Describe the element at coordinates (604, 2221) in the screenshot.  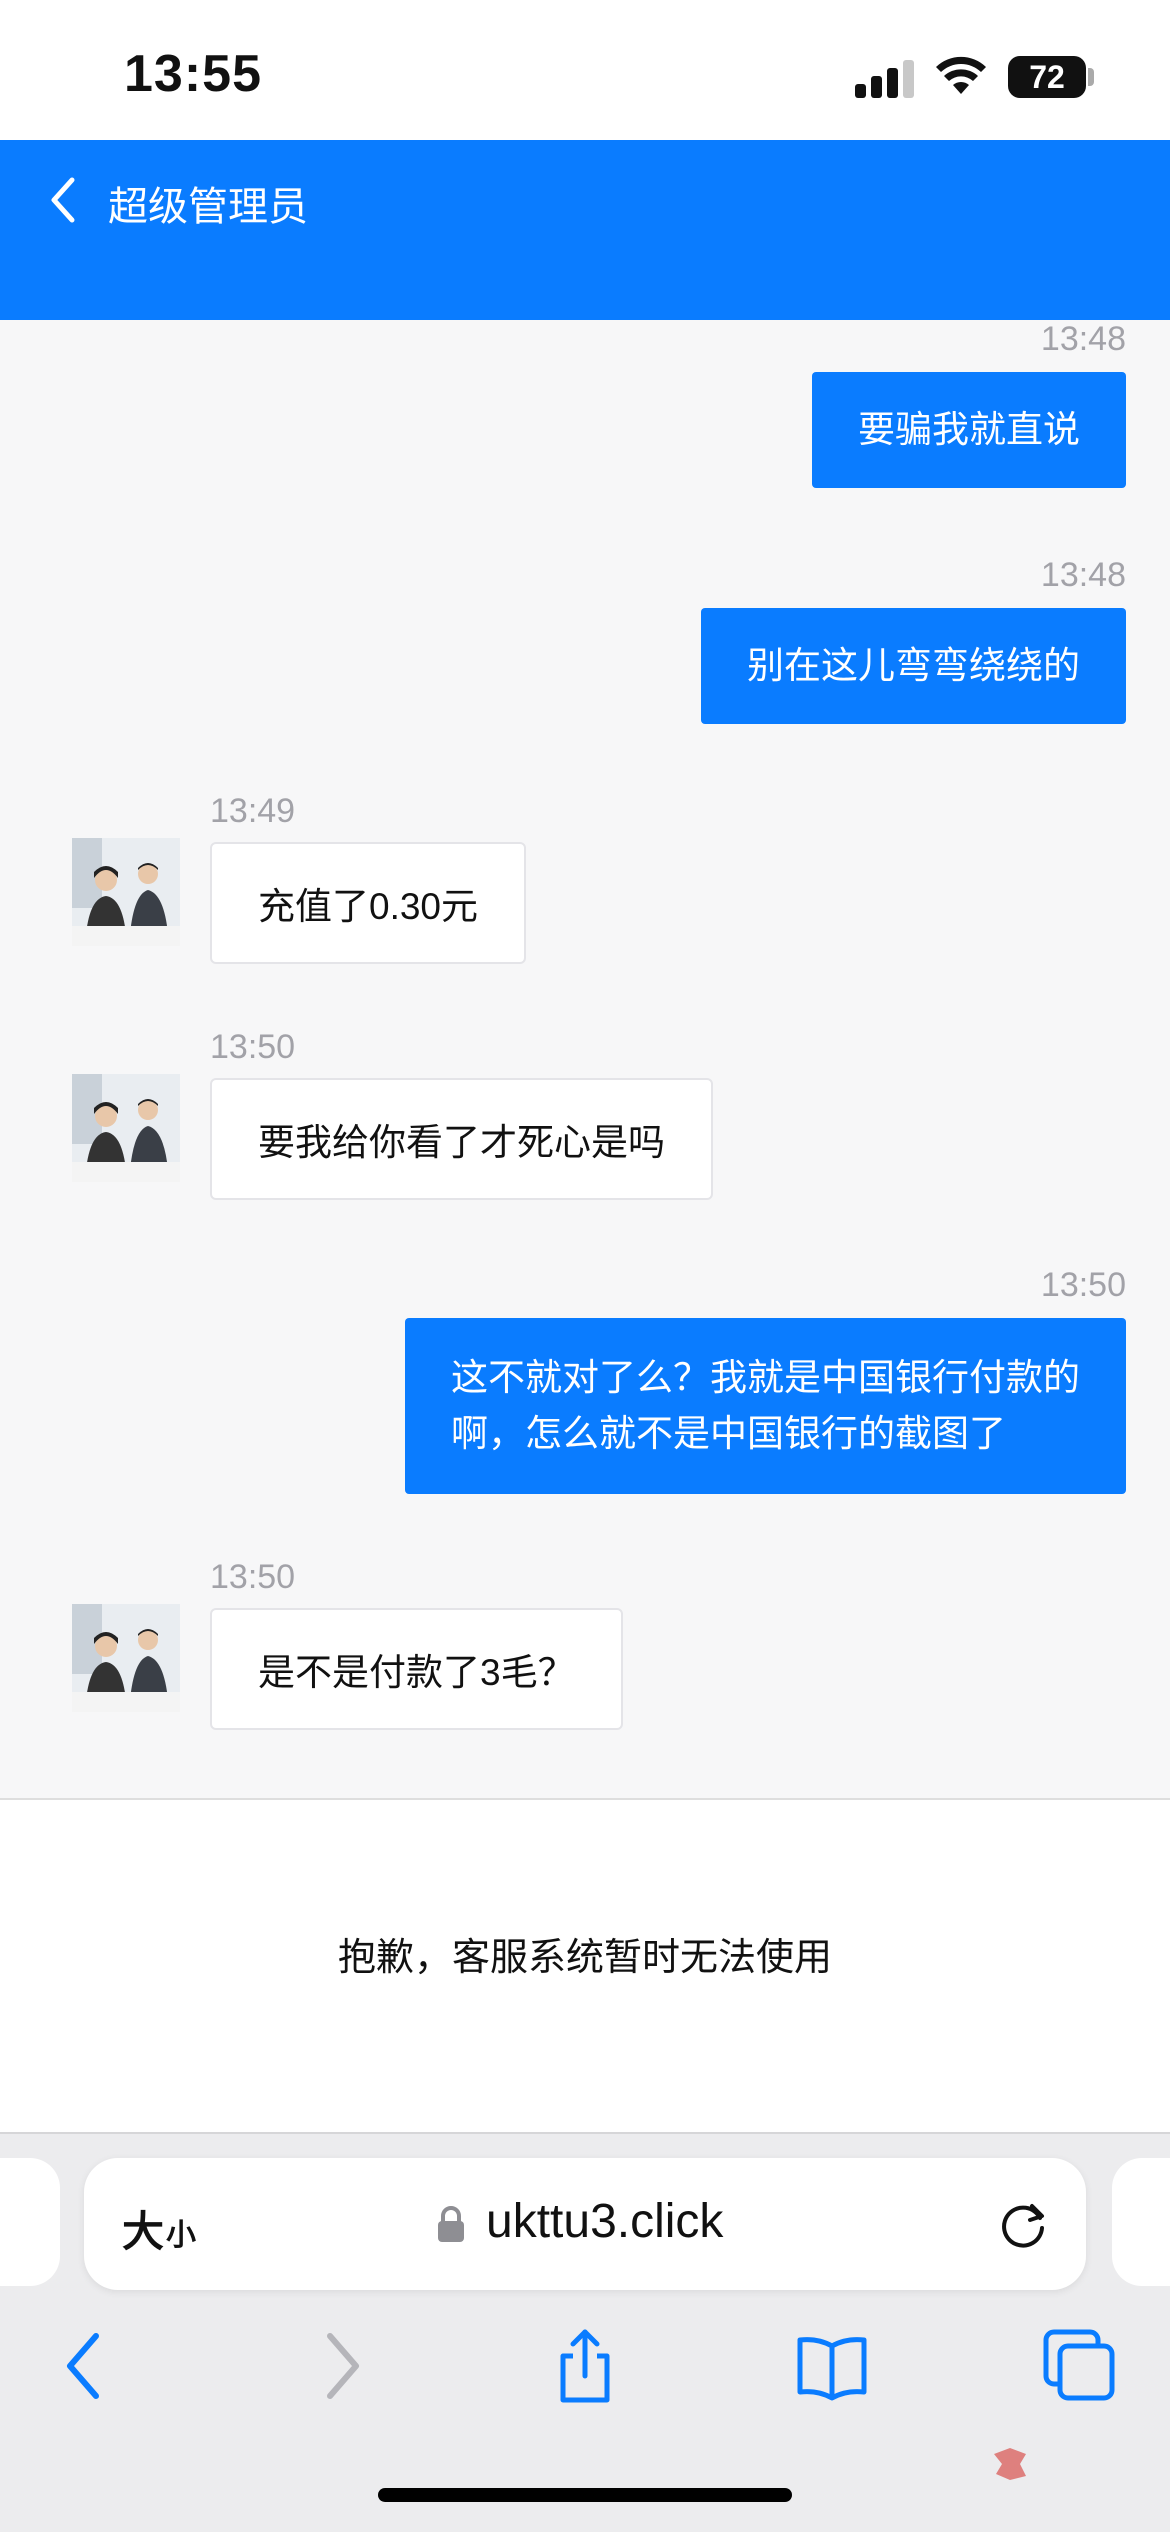
I see `url-text: ukttu3.click` at that location.